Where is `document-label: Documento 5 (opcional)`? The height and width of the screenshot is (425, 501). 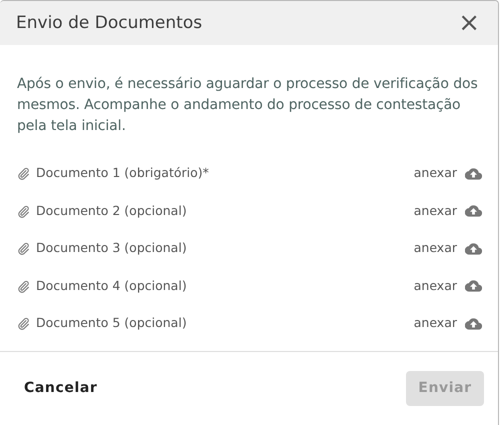
document-label: Documento 5 (opcional) is located at coordinates (111, 323).